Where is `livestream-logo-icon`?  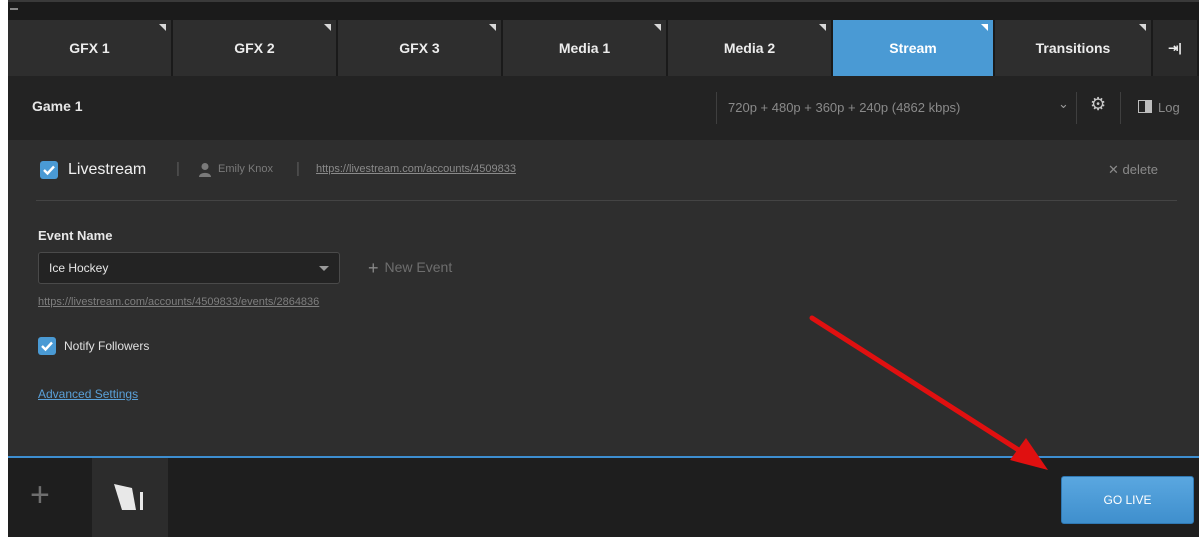
livestream-logo-icon is located at coordinates (128, 497).